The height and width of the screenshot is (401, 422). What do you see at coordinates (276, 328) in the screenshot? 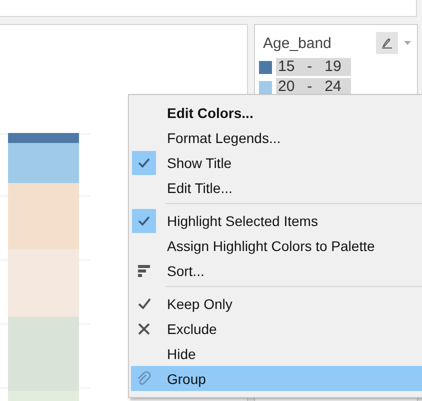
I see `menu-item: Exclude` at bounding box center [276, 328].